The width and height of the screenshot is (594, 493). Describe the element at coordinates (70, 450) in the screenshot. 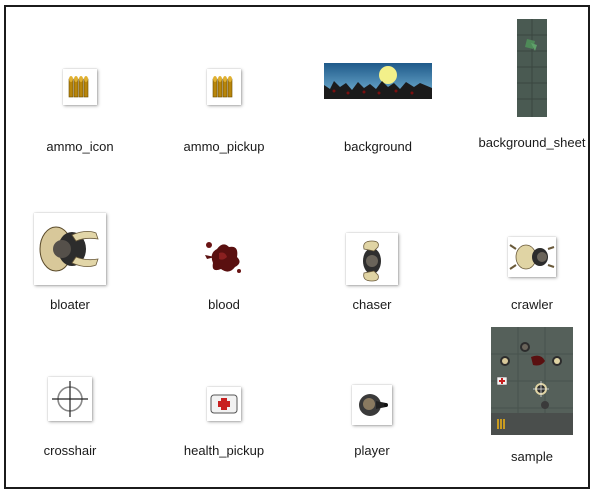

I see `file-name: crosshair` at that location.